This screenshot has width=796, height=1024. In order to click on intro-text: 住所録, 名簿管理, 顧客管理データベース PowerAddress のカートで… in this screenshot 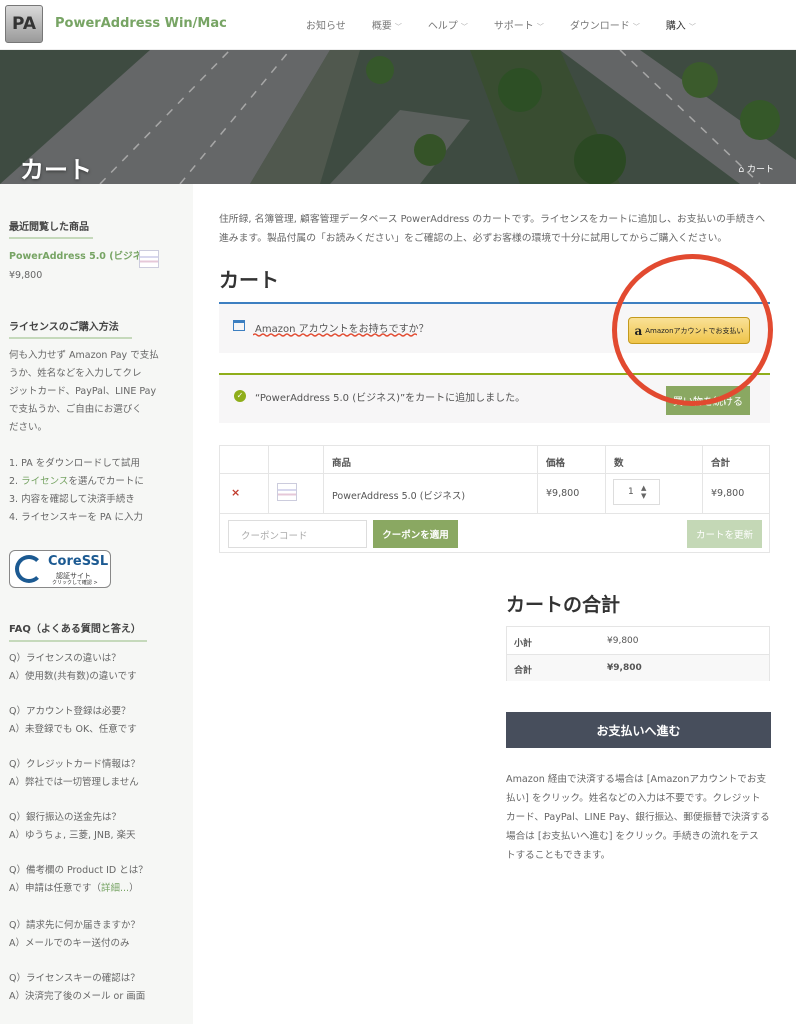, I will do `click(492, 229)`.